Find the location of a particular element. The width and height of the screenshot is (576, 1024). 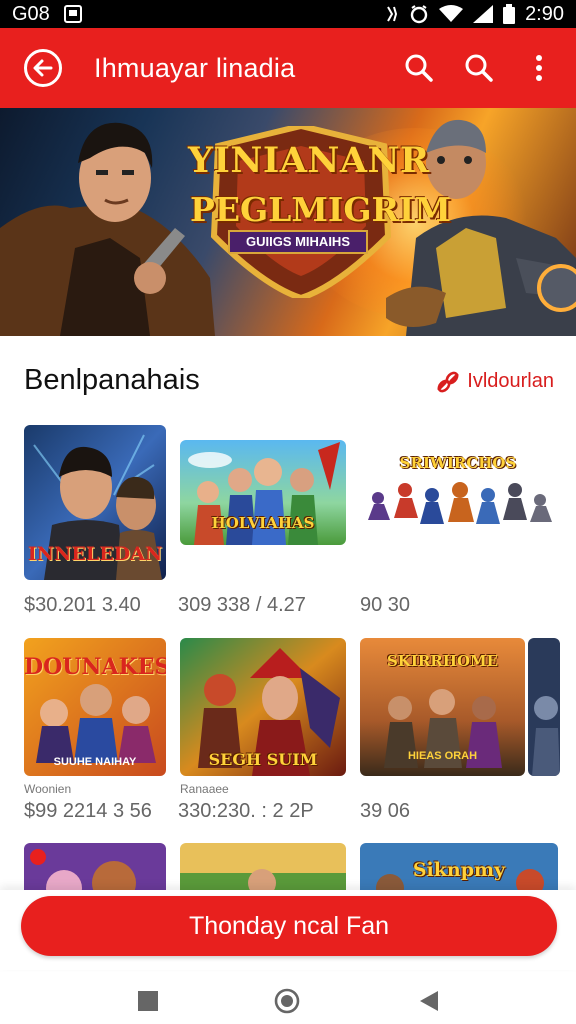

battery-icon is located at coordinates (509, 14).